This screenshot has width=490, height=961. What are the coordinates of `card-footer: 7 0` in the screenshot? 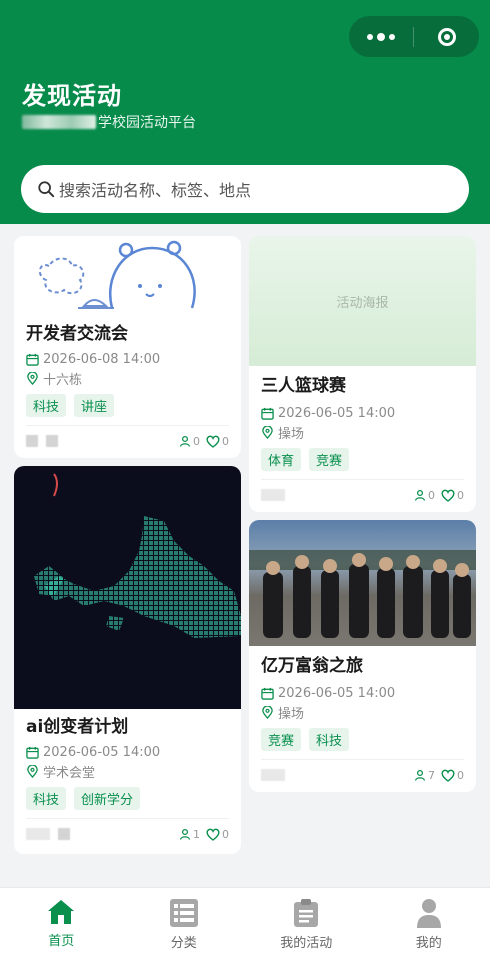 It's located at (362, 774).